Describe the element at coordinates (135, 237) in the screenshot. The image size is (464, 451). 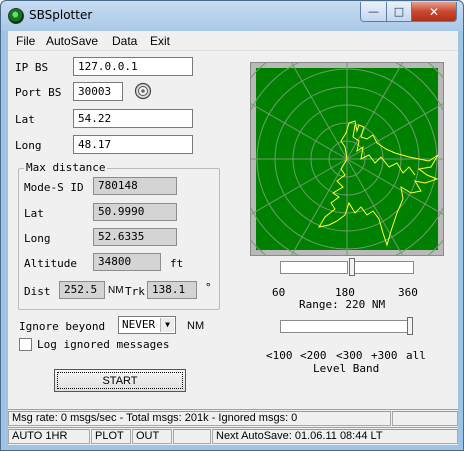
I see `max-long-value: 52.6335` at that location.